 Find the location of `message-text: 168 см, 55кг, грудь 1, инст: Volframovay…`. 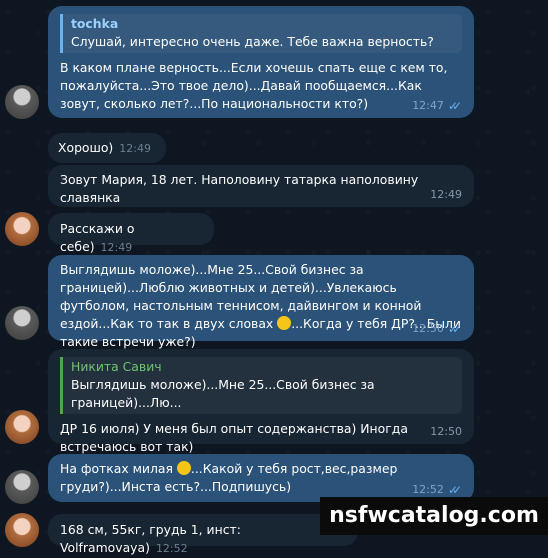

message-text: 168 см, 55кг, грудь 1, инст: Volframovay… is located at coordinates (152, 538).